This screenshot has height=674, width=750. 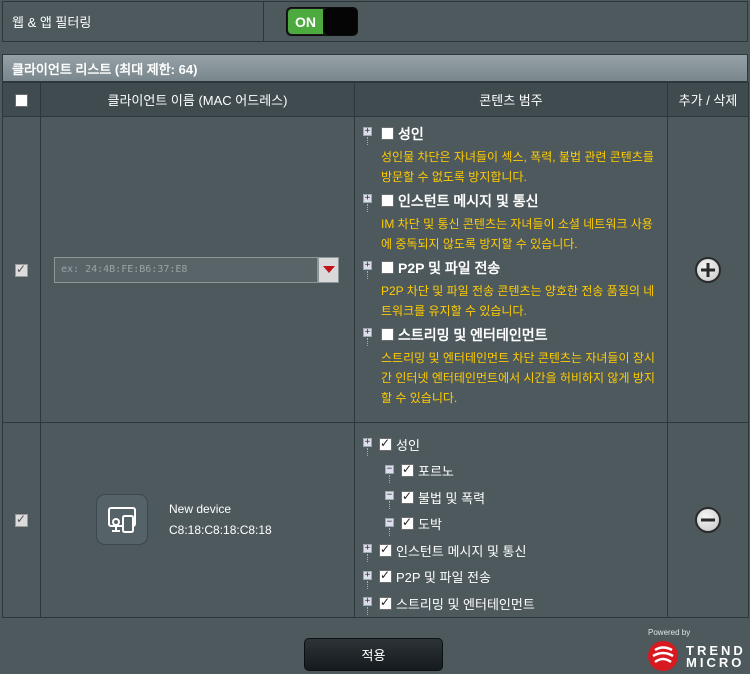 I want to click on category-adult-checkbox, so click(x=387, y=133).